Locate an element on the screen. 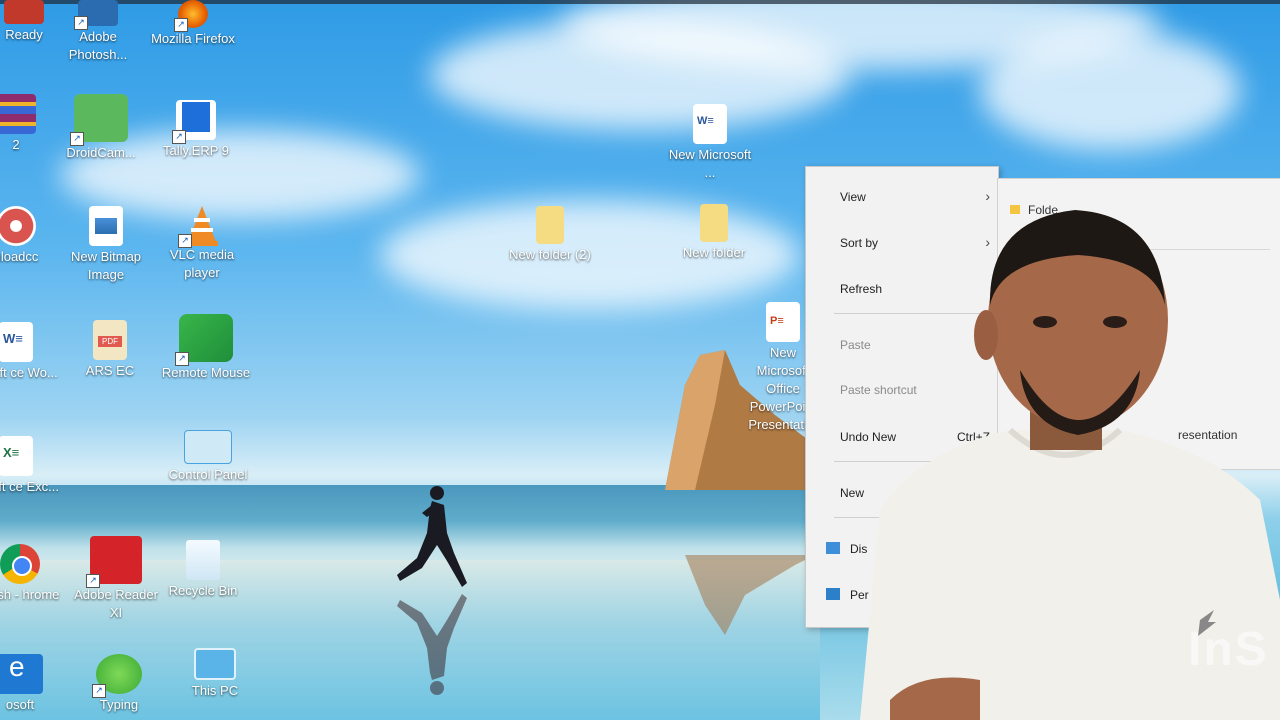 Image resolution: width=1280 pixels, height=720 pixels. channel-watermark: InS is located at coordinates (1228, 649).